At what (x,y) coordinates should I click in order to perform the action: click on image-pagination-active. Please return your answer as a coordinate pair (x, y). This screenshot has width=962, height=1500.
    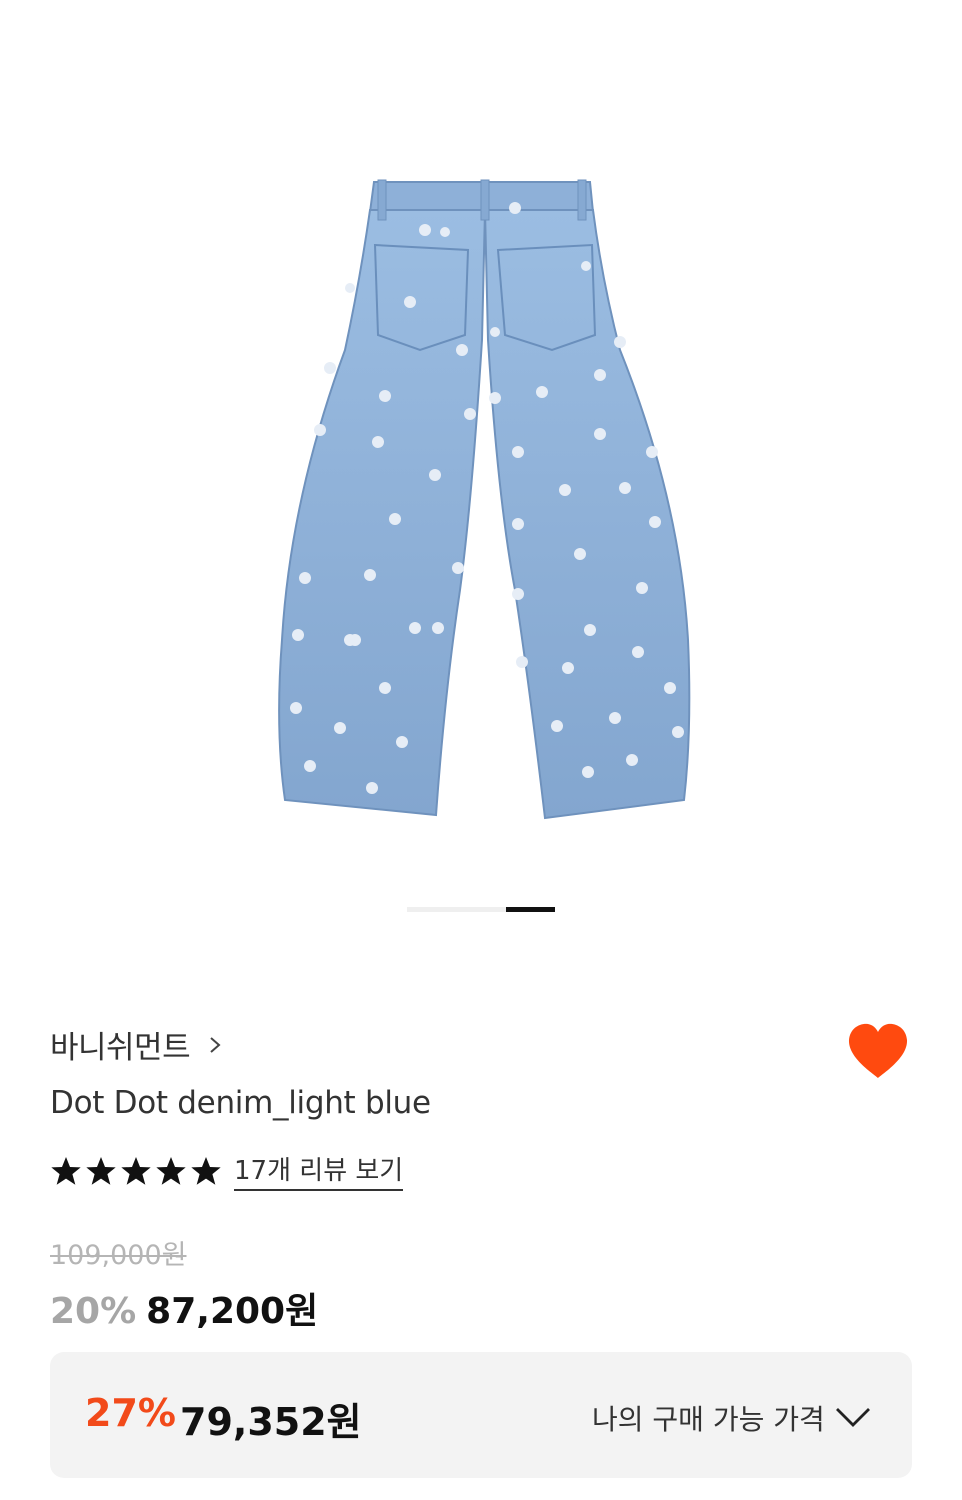
    Looking at the image, I should click on (530, 909).